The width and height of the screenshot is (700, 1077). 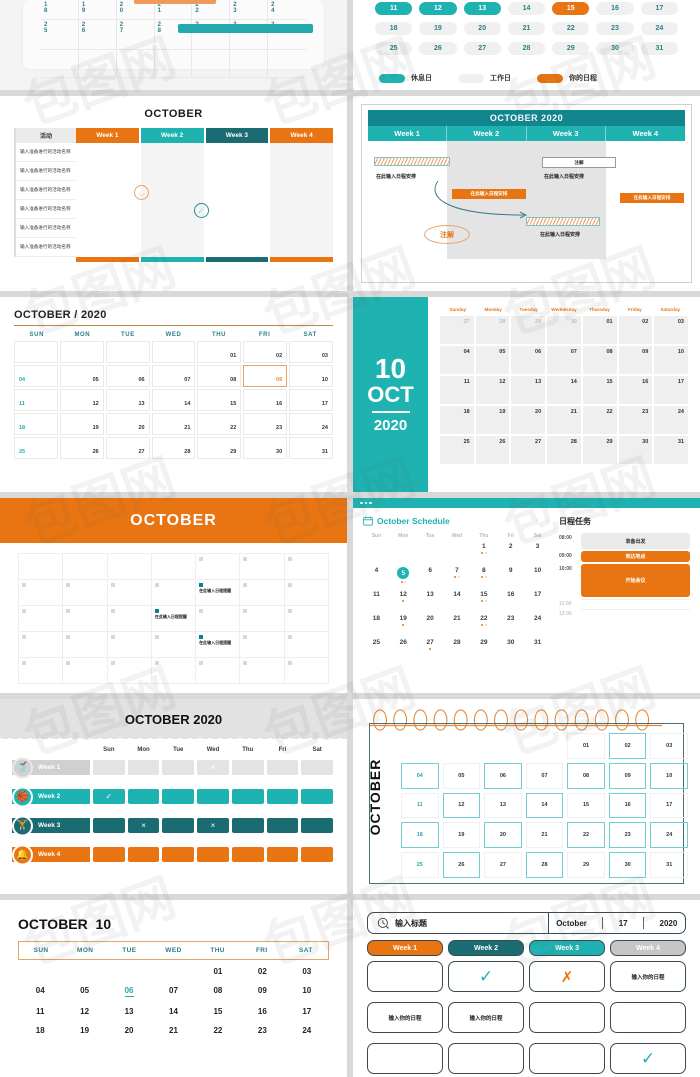 What do you see at coordinates (430, 625) in the screenshot?
I see `app-day-cell: 20` at bounding box center [430, 625].